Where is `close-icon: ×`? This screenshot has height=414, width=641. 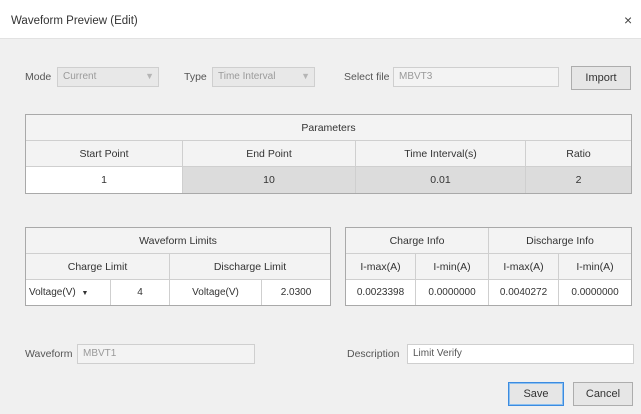 close-icon: × is located at coordinates (628, 20).